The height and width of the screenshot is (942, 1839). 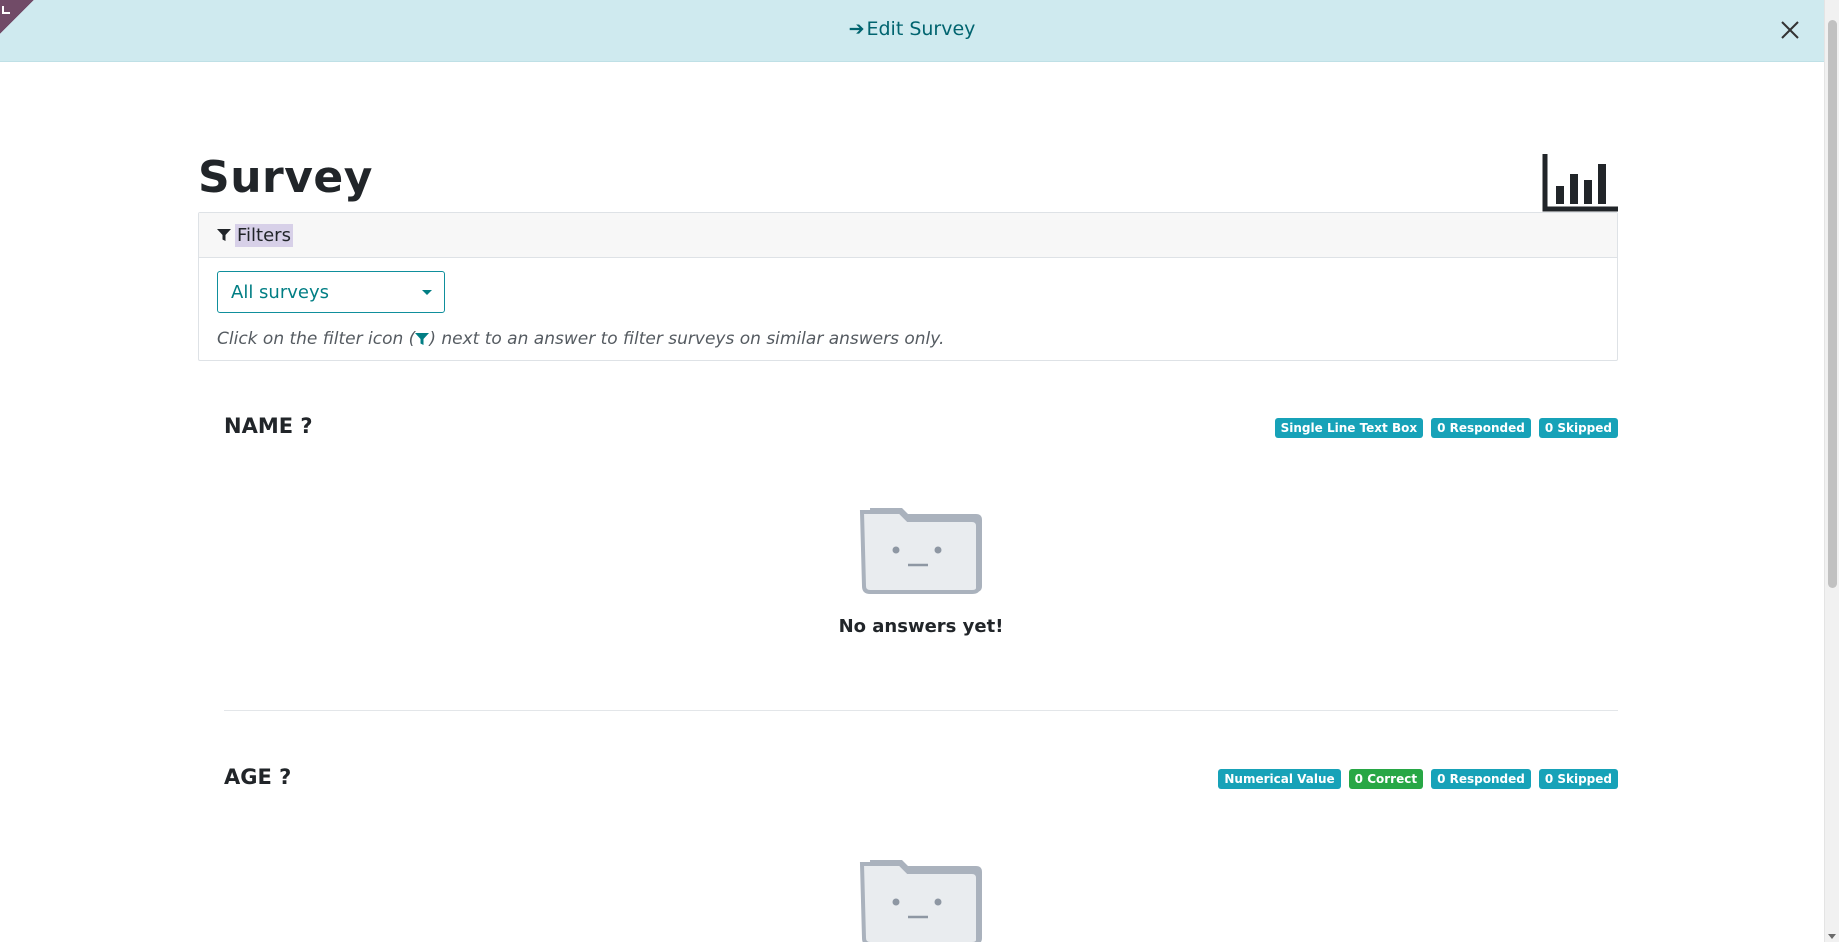 I want to click on question-type-badge: Single Line Text Box, so click(x=1349, y=428).